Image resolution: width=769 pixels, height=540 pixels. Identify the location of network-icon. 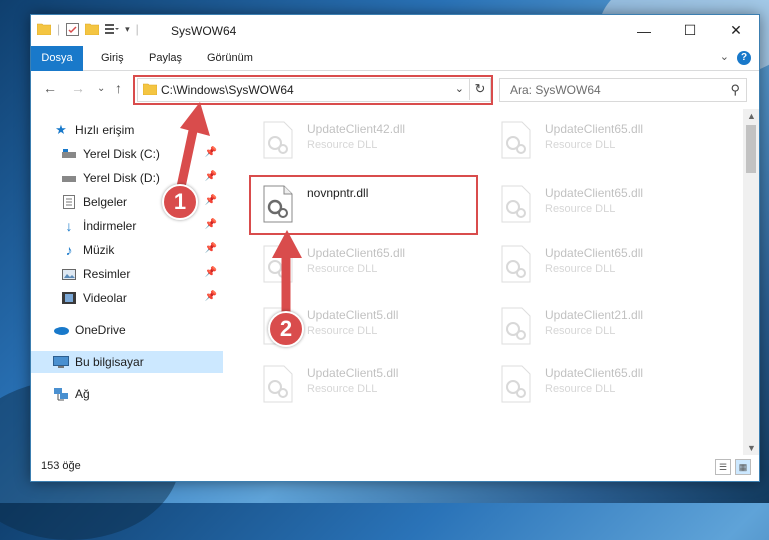
(61, 394).